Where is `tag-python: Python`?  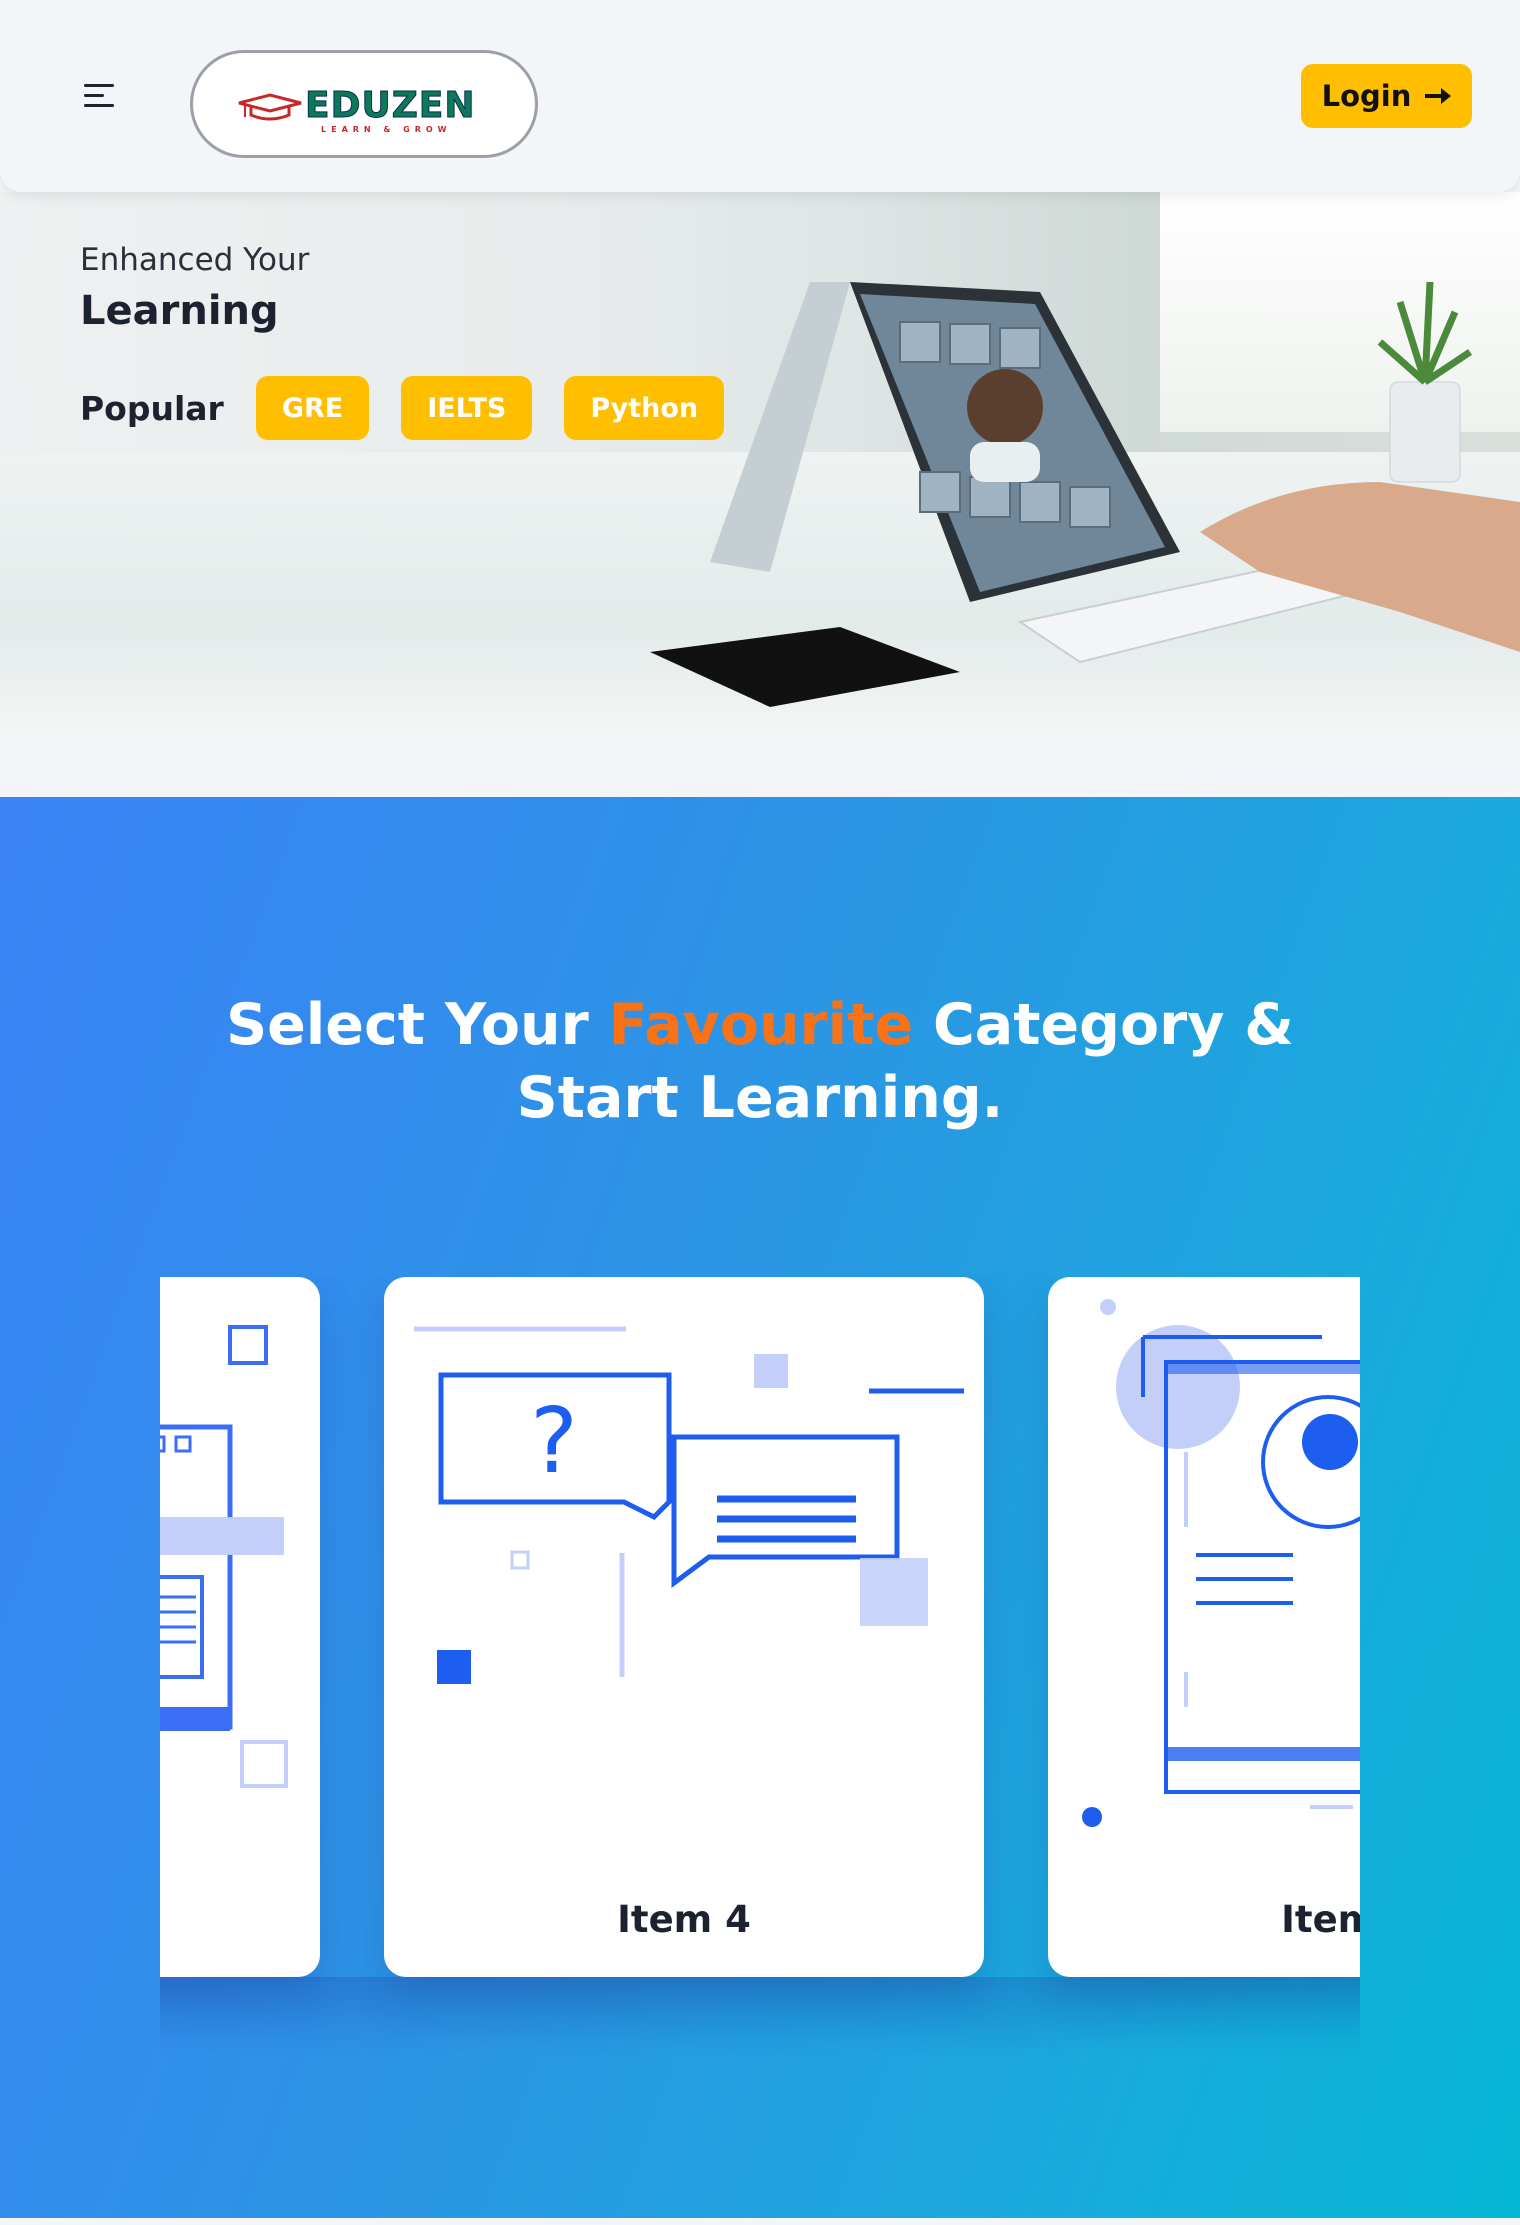 tag-python: Python is located at coordinates (644, 408).